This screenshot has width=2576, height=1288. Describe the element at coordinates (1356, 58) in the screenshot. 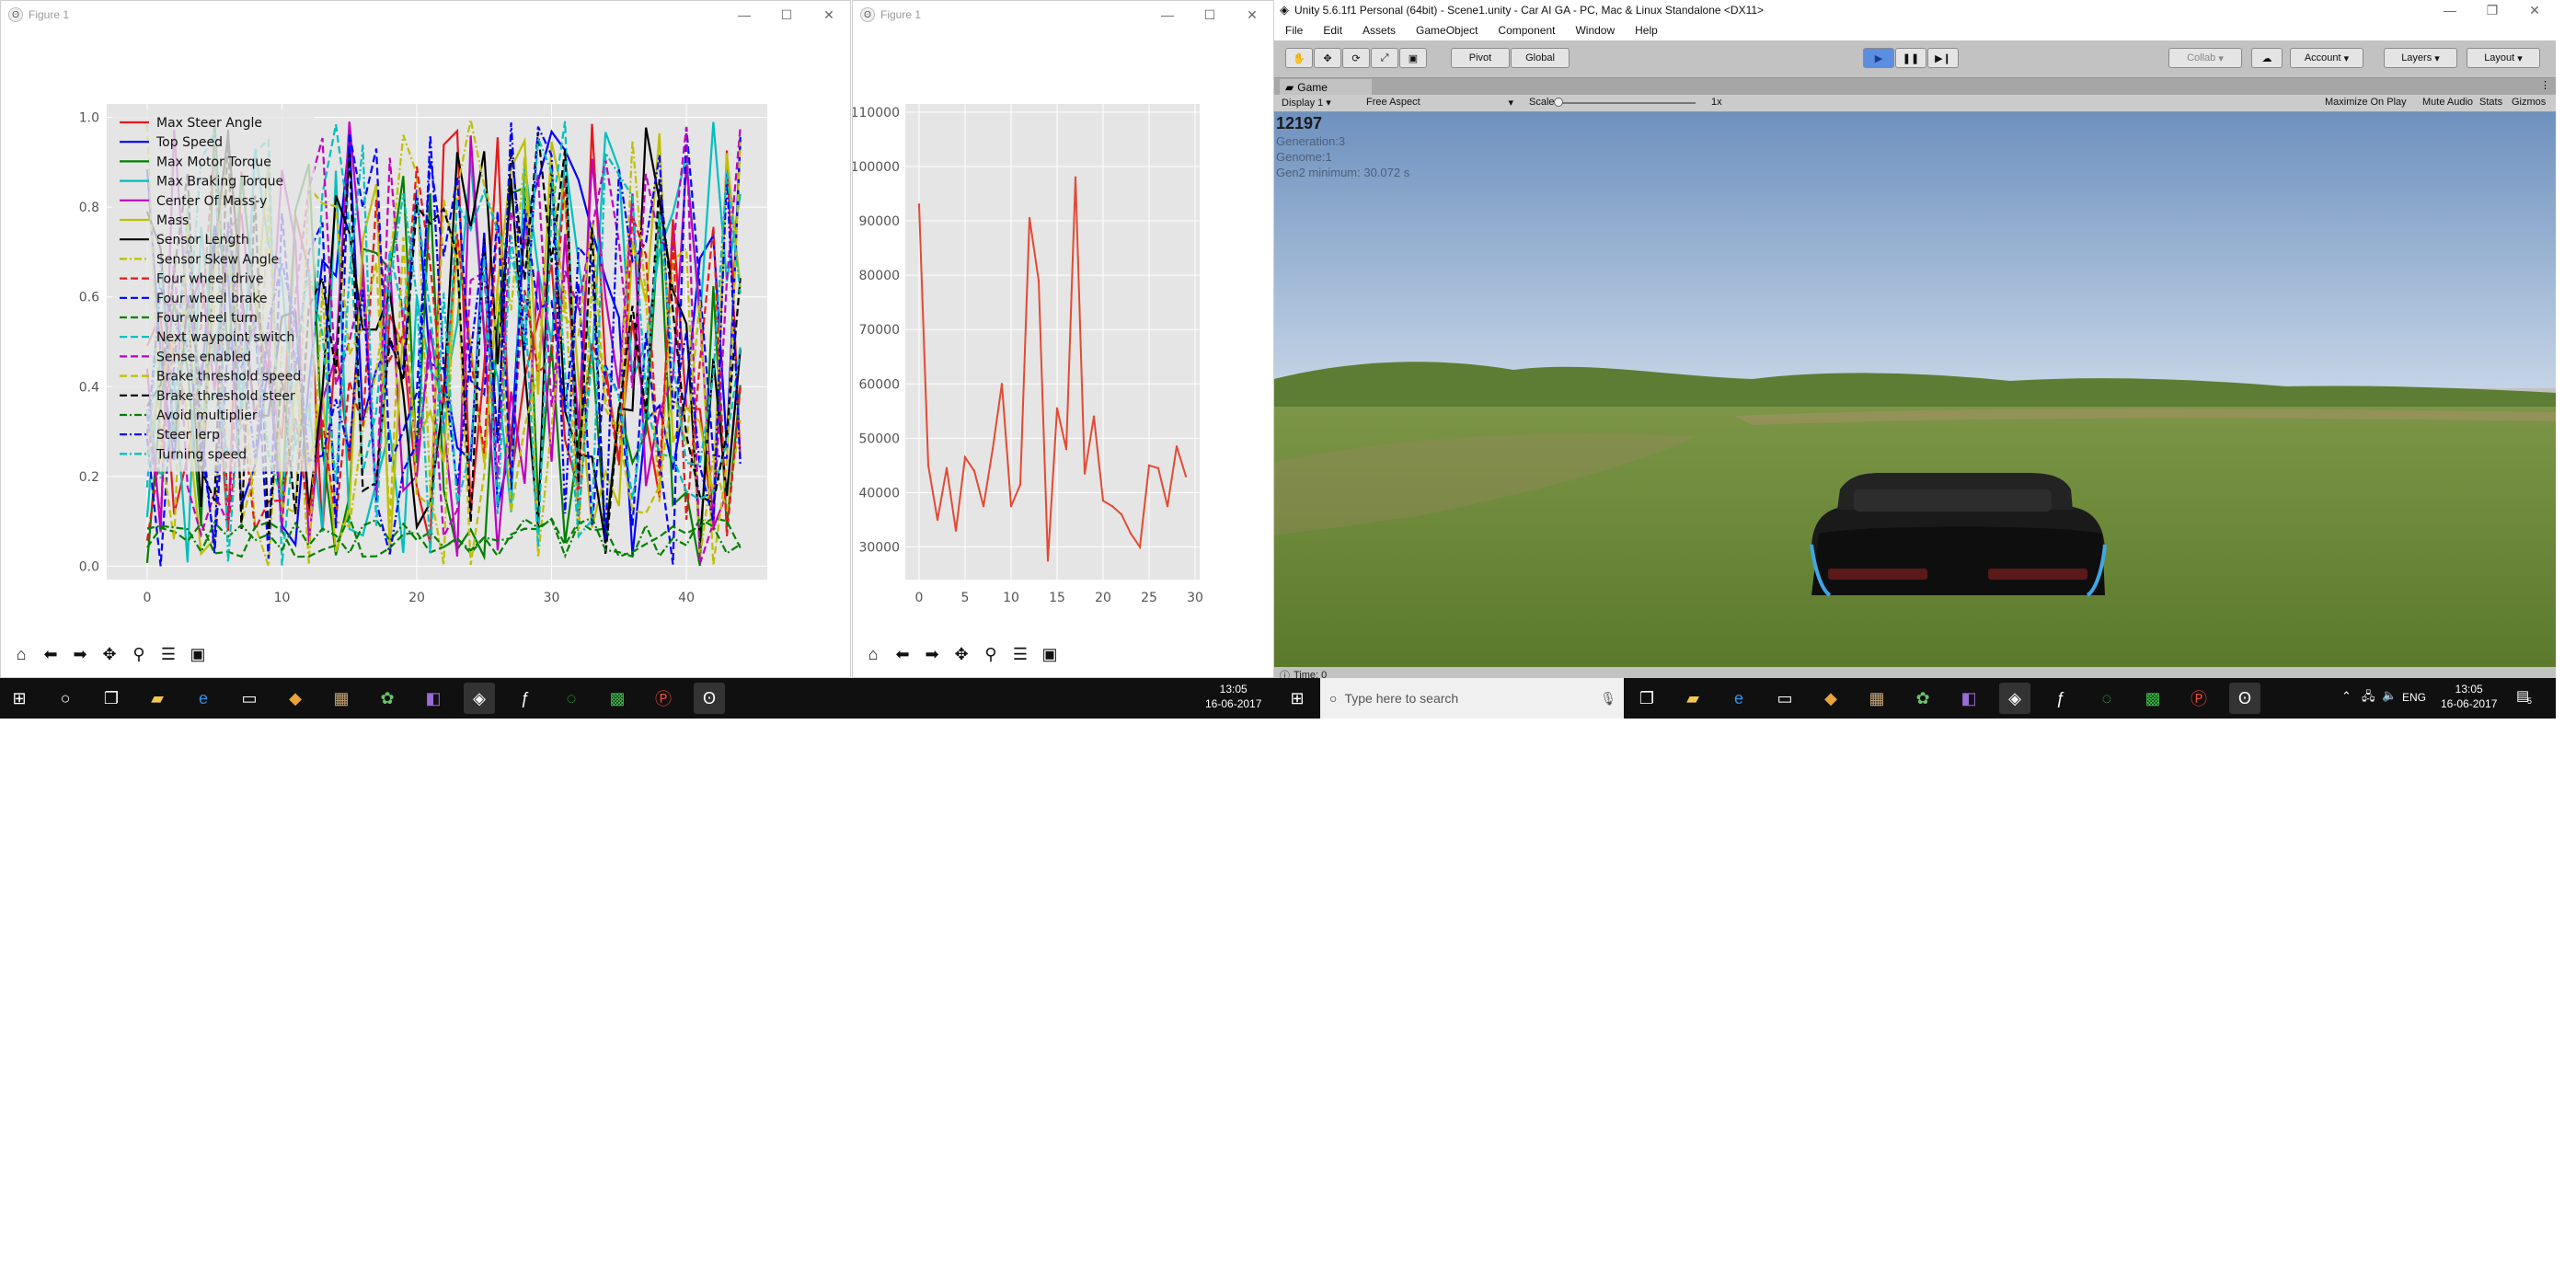

I see `rotate-tool-icon: ⟳` at that location.